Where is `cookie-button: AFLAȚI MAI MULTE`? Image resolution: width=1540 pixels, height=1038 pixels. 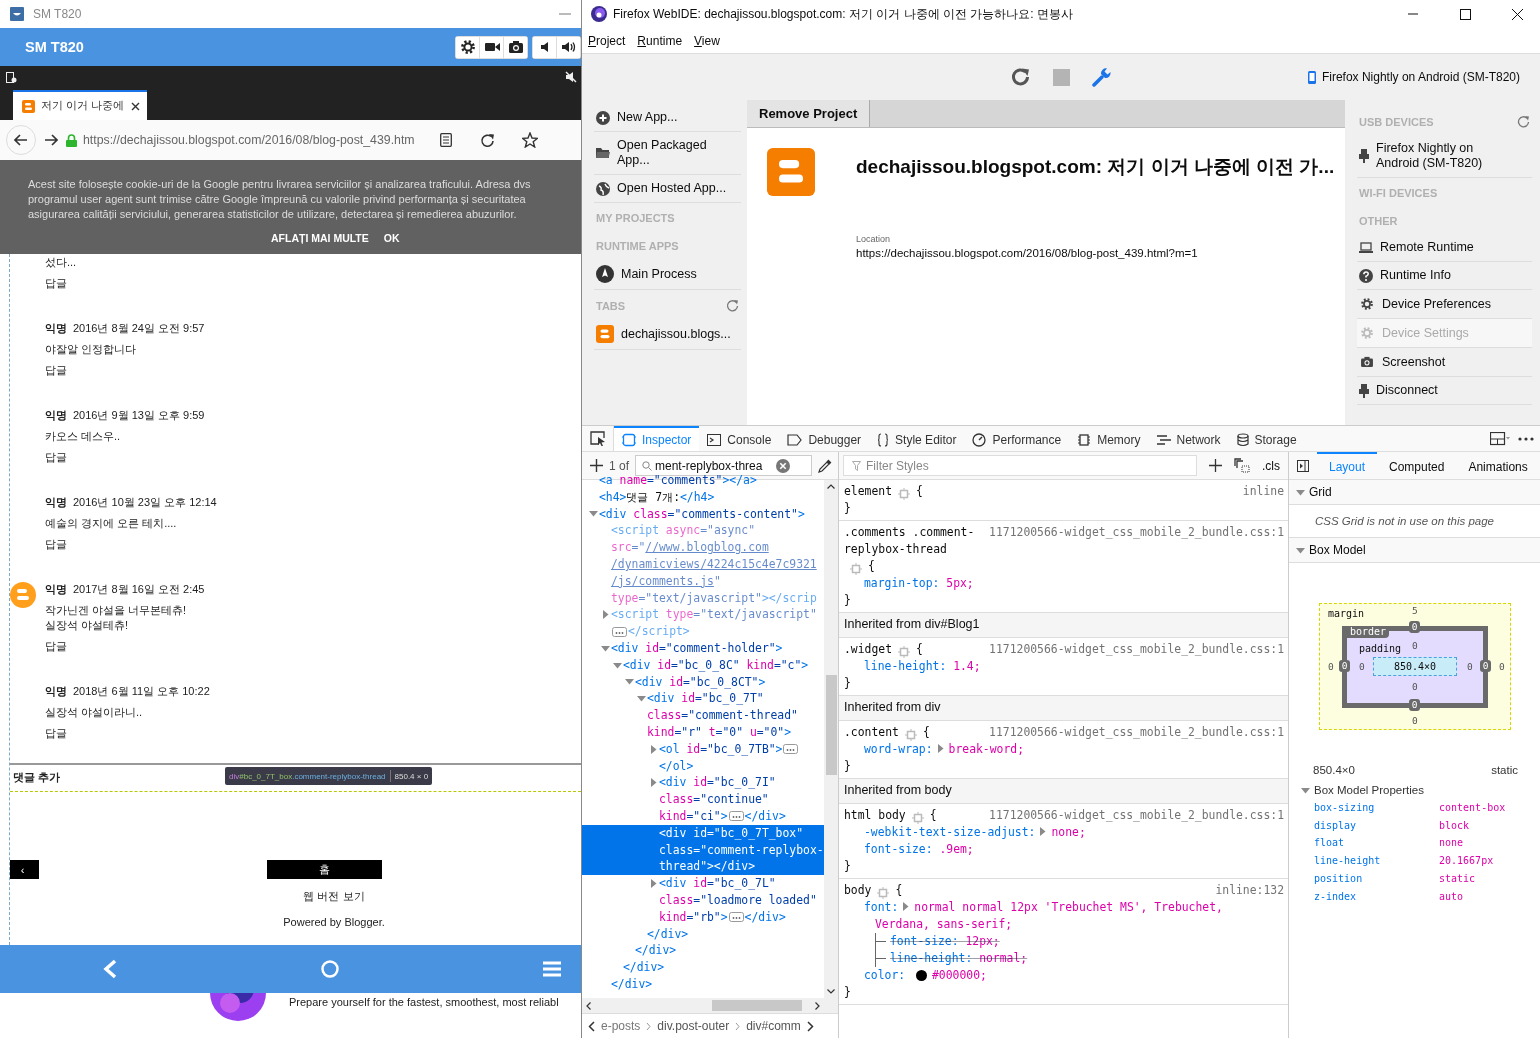 cookie-button: AFLAȚI MAI MULTE is located at coordinates (320, 238).